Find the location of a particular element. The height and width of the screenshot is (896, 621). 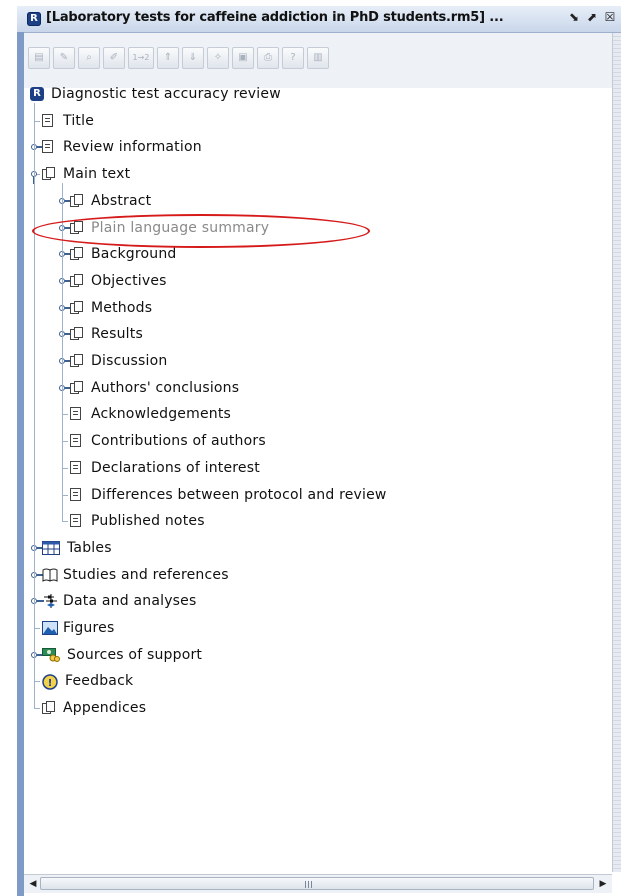

tree-item-data-and-analyses: Data and analyses is located at coordinates (119, 601).